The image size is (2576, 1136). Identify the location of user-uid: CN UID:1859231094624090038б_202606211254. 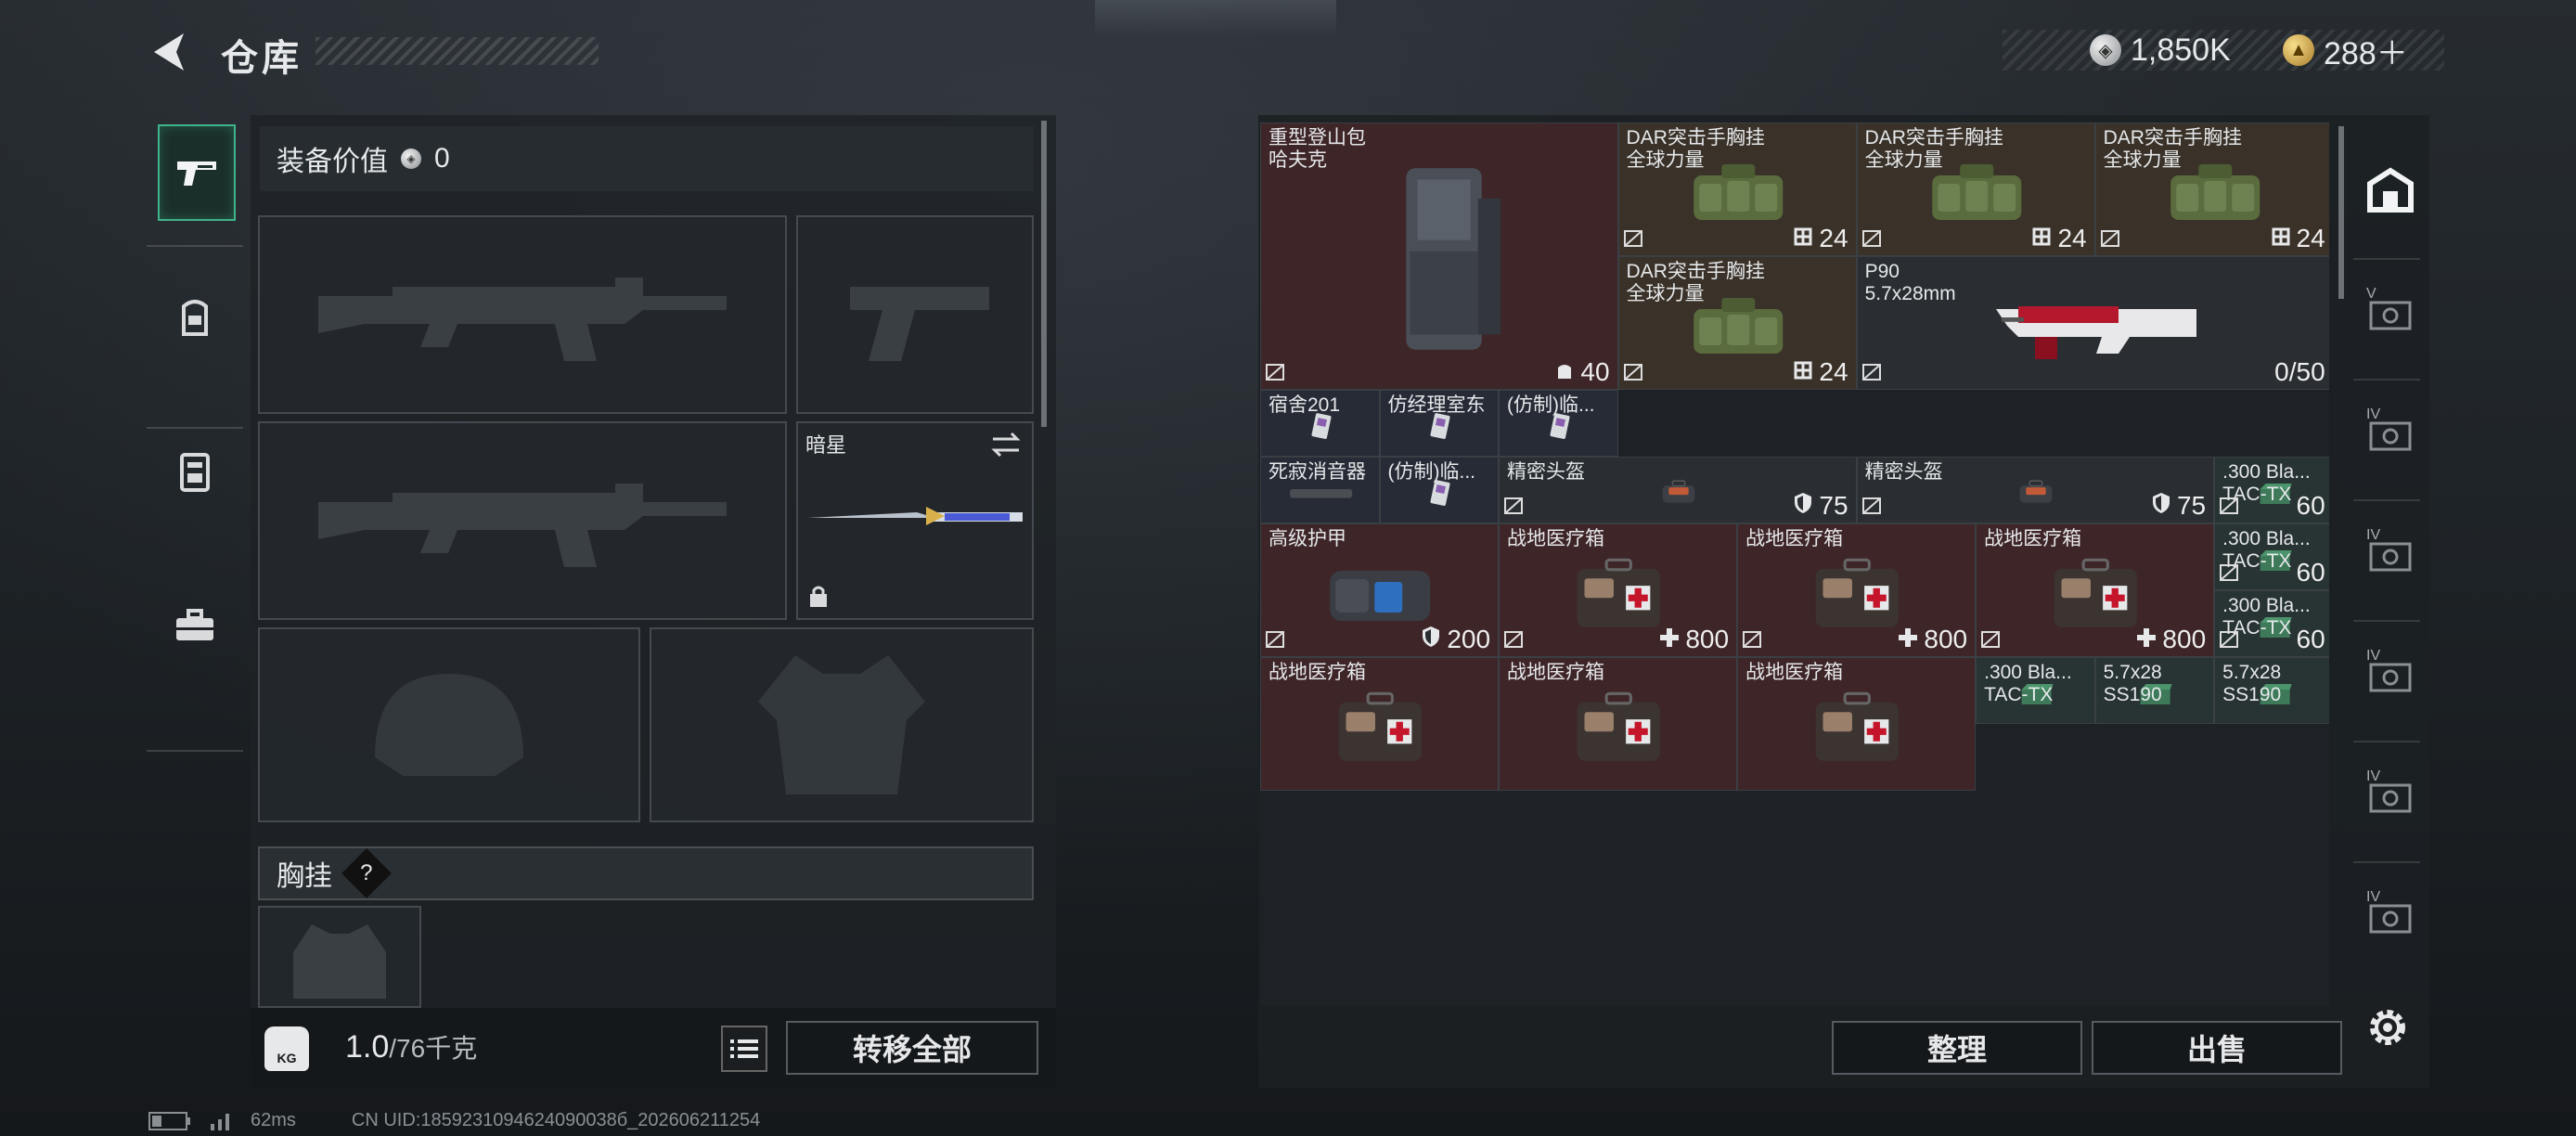
(556, 1120).